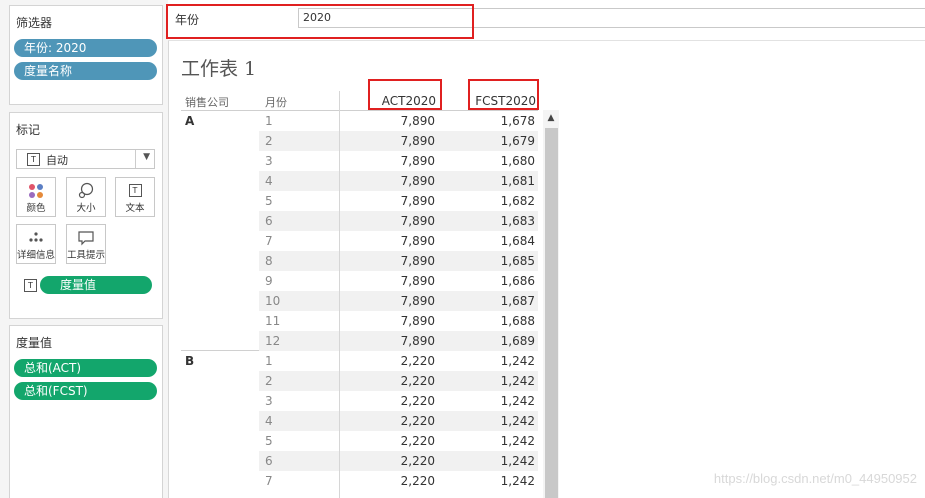 Image resolution: width=925 pixels, height=498 pixels. Describe the element at coordinates (36, 208) in the screenshot. I see `color-label: 颜色` at that location.